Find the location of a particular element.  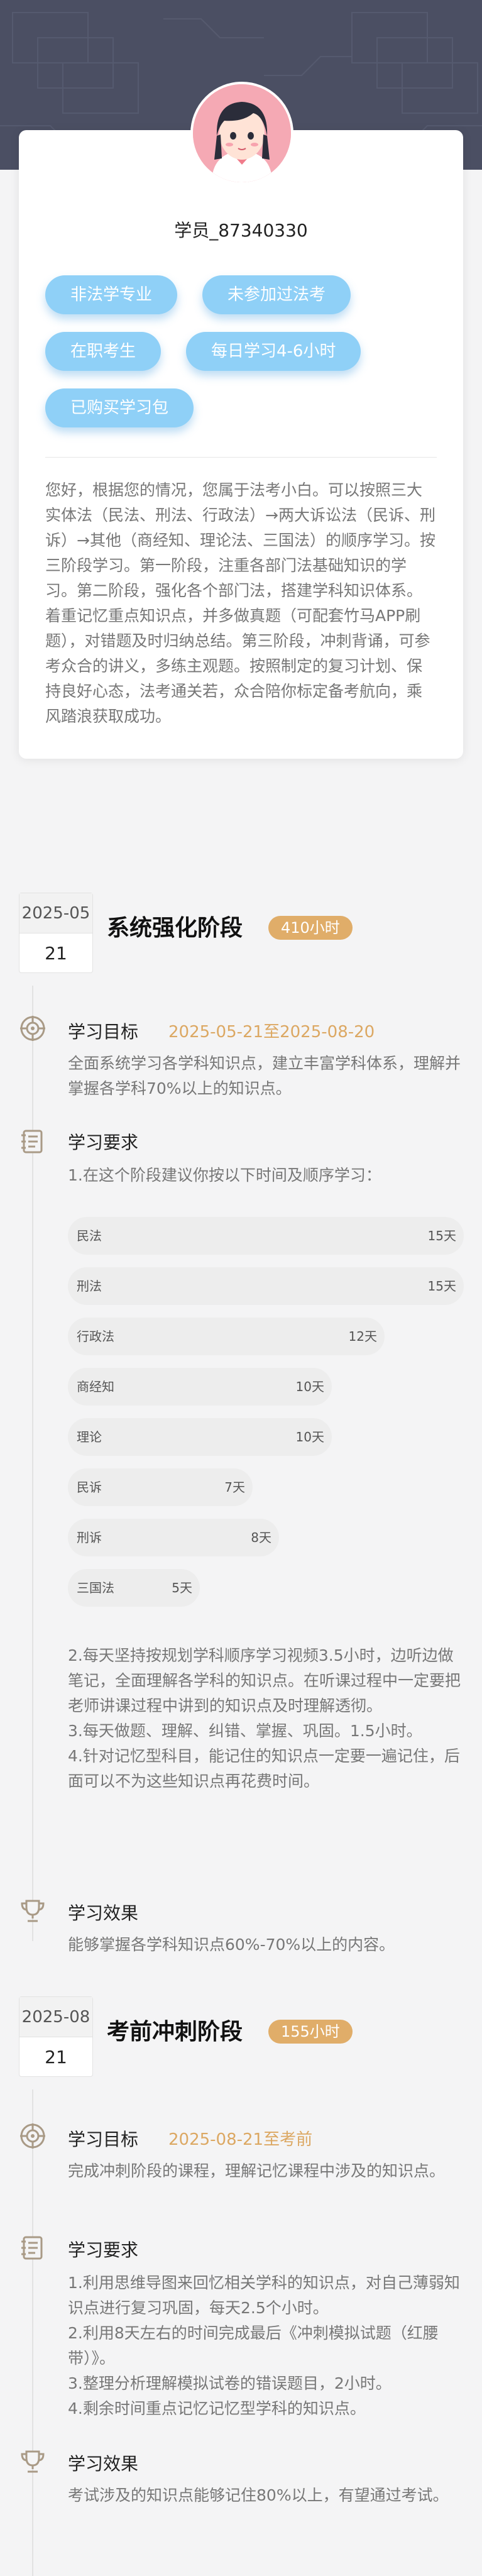

subject-bar: 理论 10天 is located at coordinates (200, 1437).